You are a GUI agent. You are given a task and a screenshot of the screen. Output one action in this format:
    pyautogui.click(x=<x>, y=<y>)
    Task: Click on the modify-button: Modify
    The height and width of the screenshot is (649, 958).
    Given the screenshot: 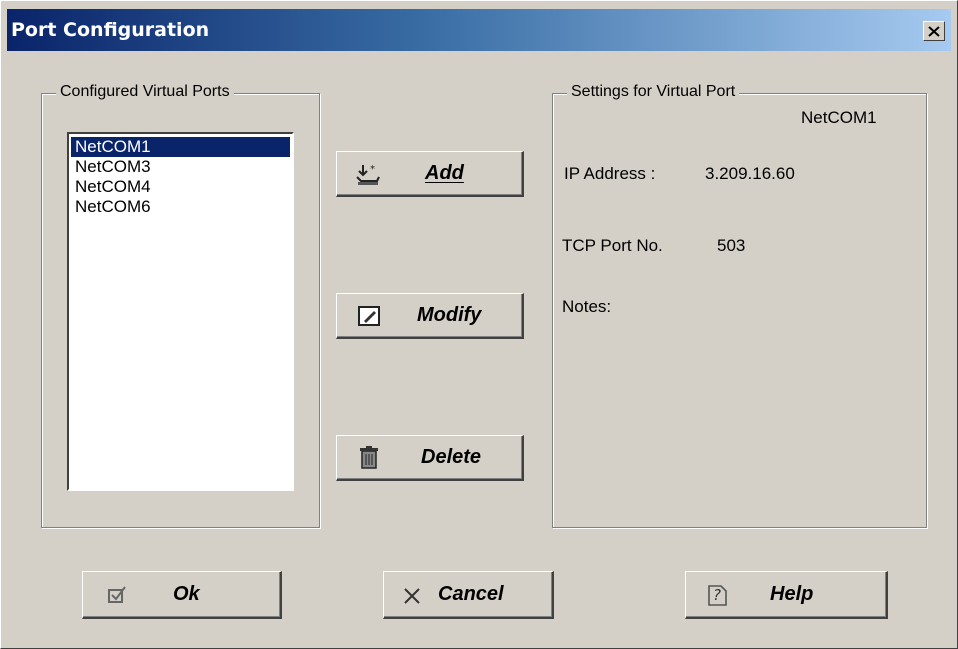 What is the action you would take?
    pyautogui.click(x=430, y=316)
    